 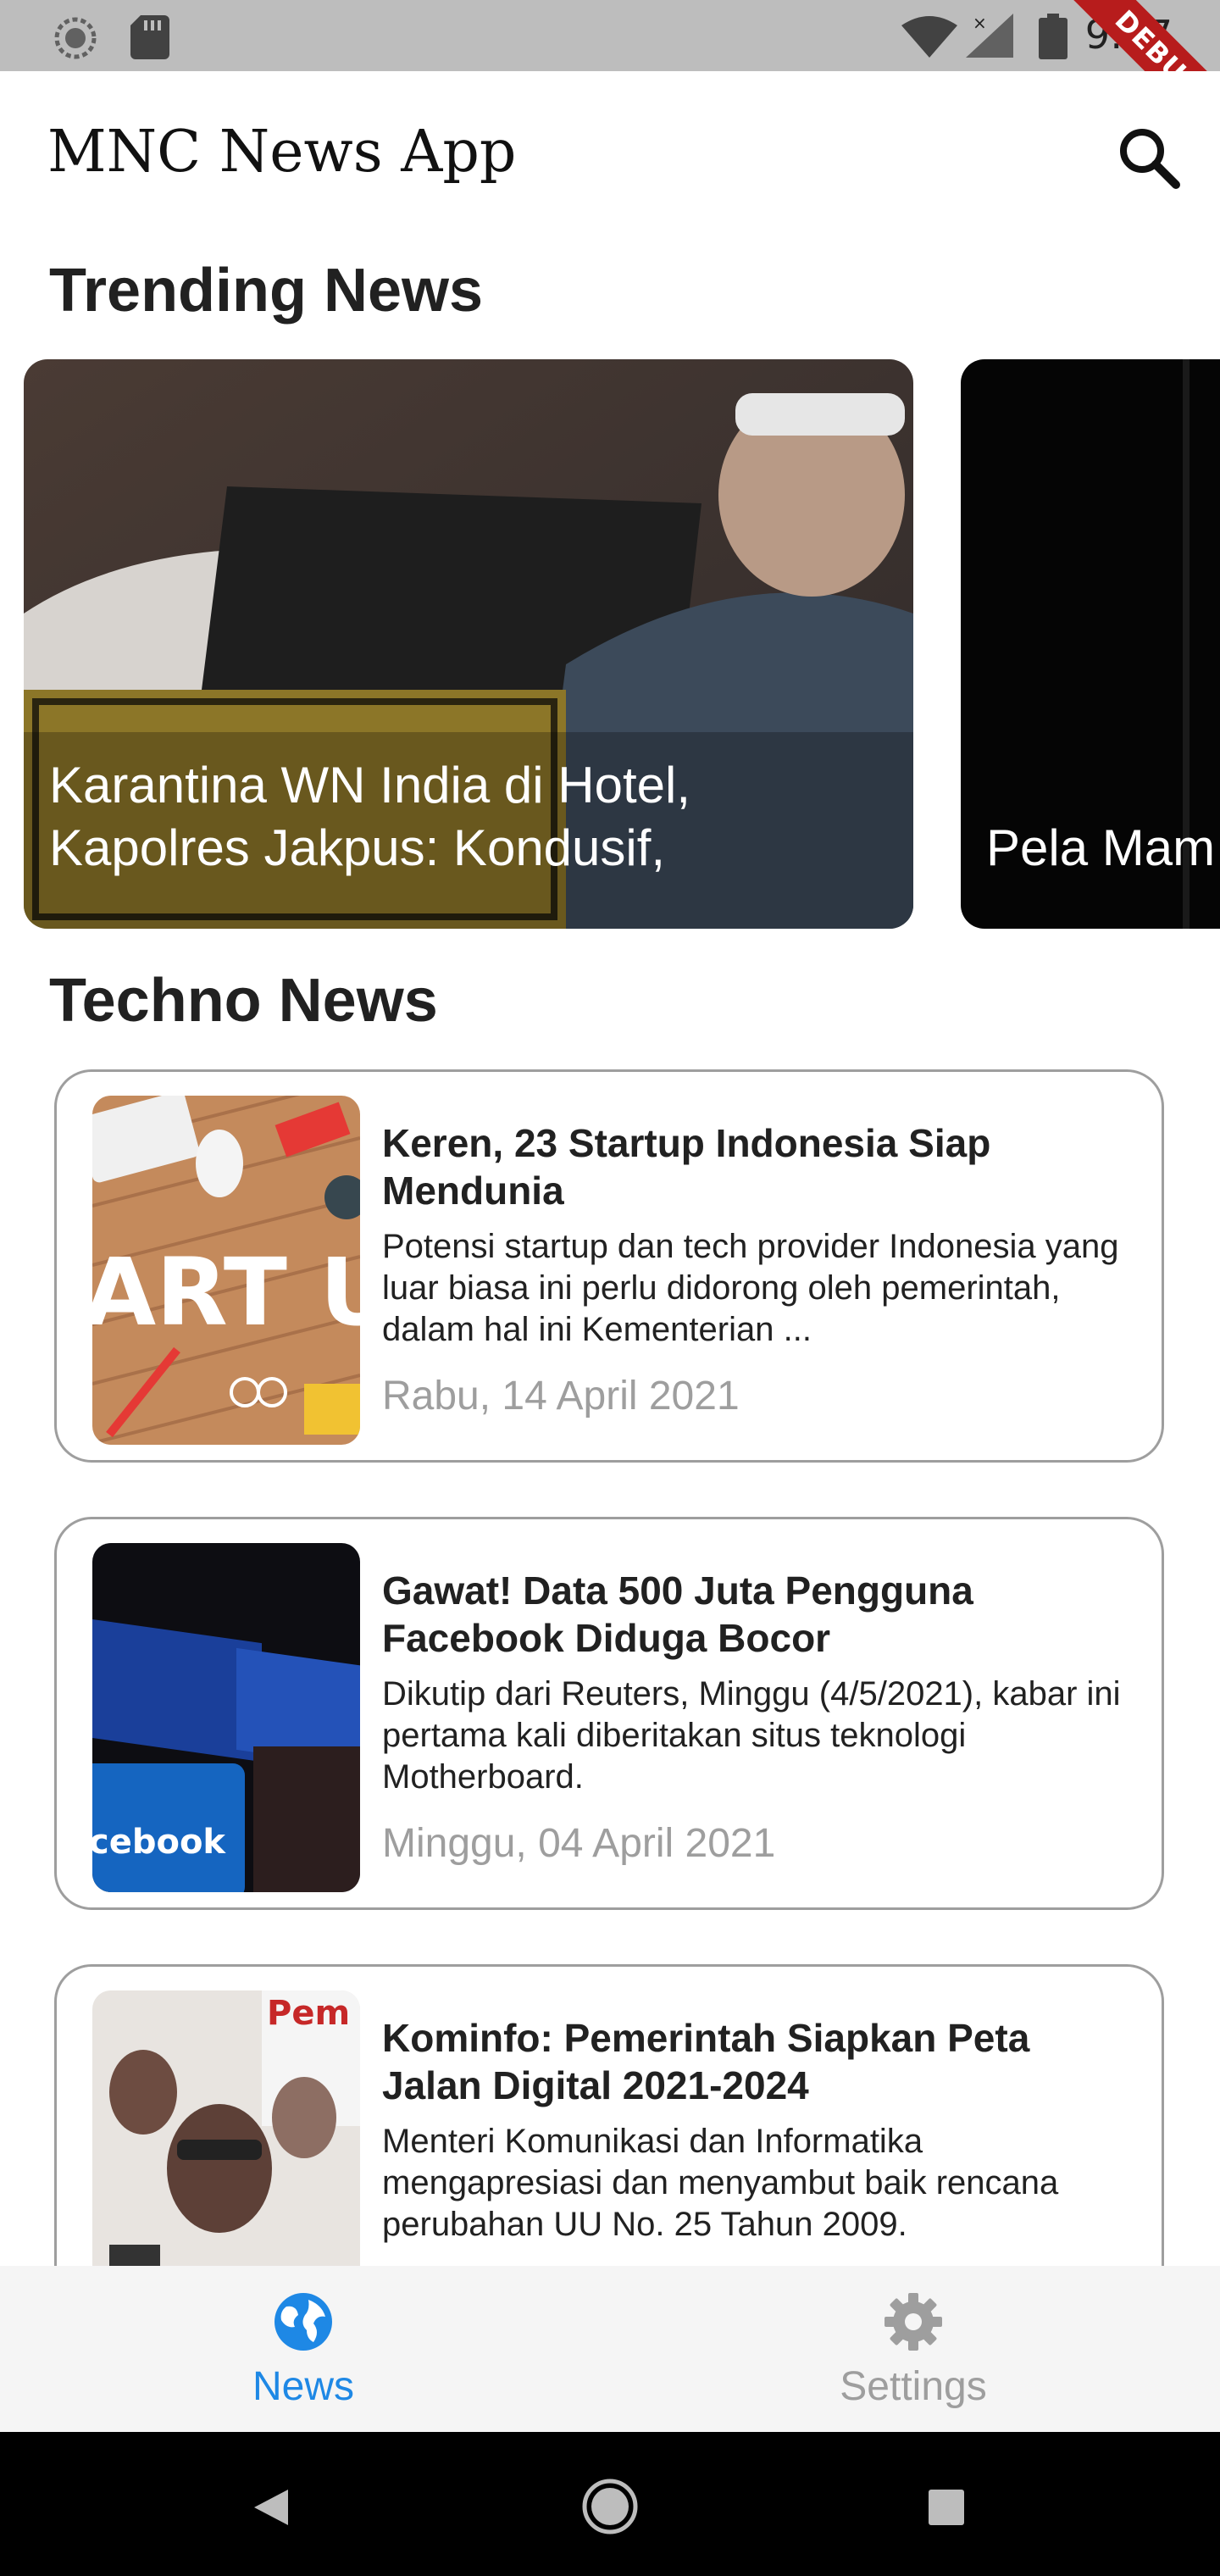 What do you see at coordinates (308, 2013) in the screenshot?
I see `svg-text: Pem` at bounding box center [308, 2013].